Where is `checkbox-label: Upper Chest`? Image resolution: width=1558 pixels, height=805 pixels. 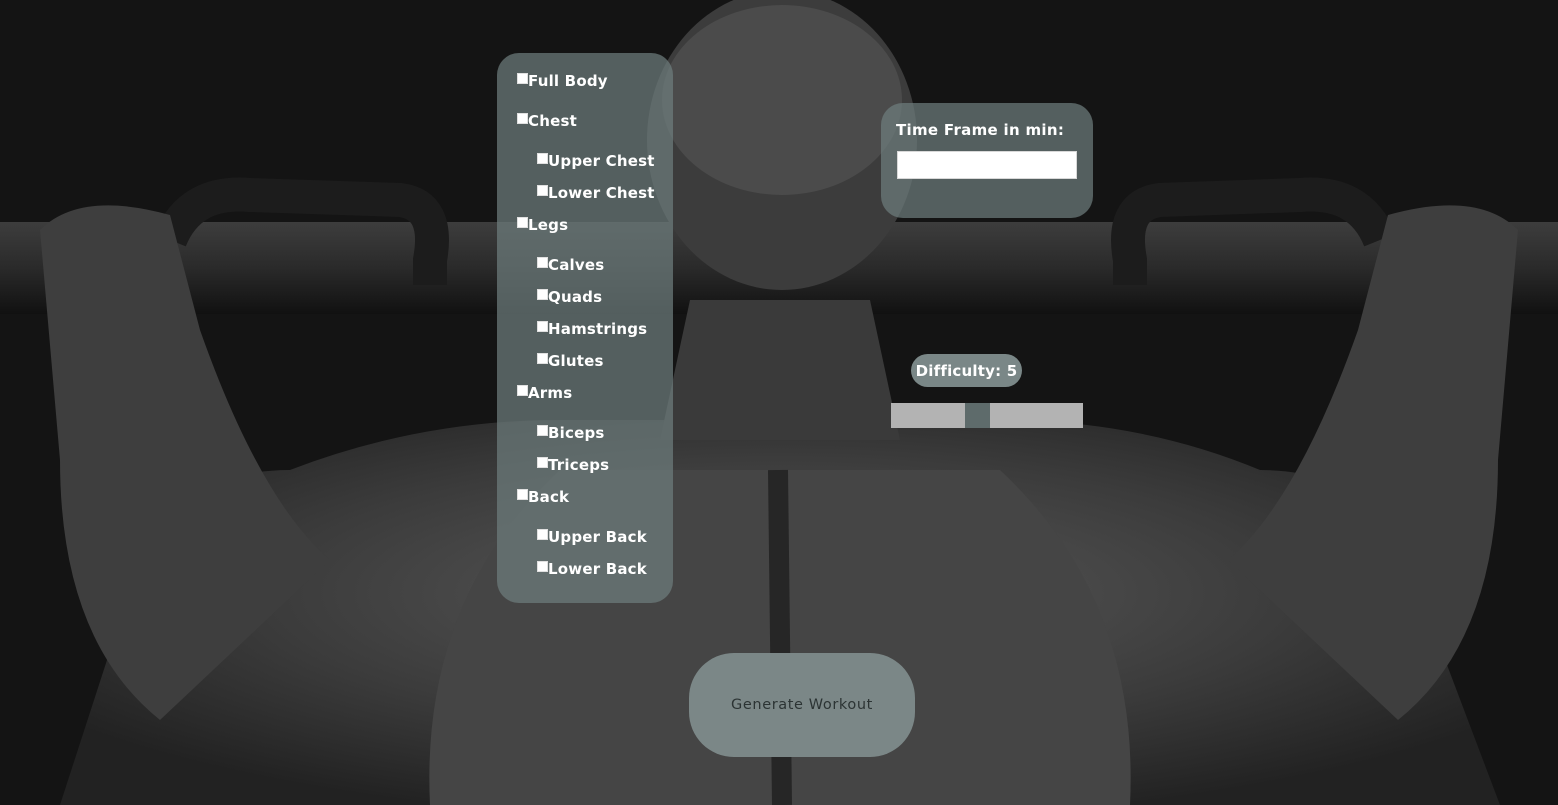
checkbox-label: Upper Chest is located at coordinates (601, 161).